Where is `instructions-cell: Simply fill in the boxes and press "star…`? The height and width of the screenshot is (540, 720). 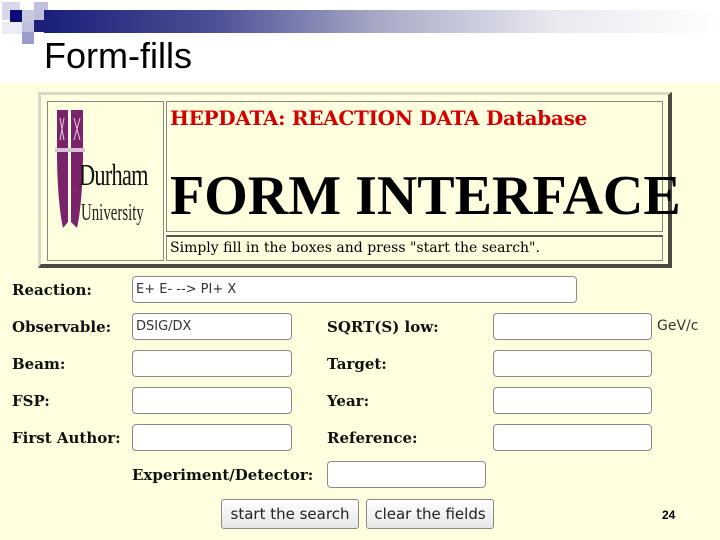
instructions-cell: Simply fill in the boxes and press "star… is located at coordinates (414, 248).